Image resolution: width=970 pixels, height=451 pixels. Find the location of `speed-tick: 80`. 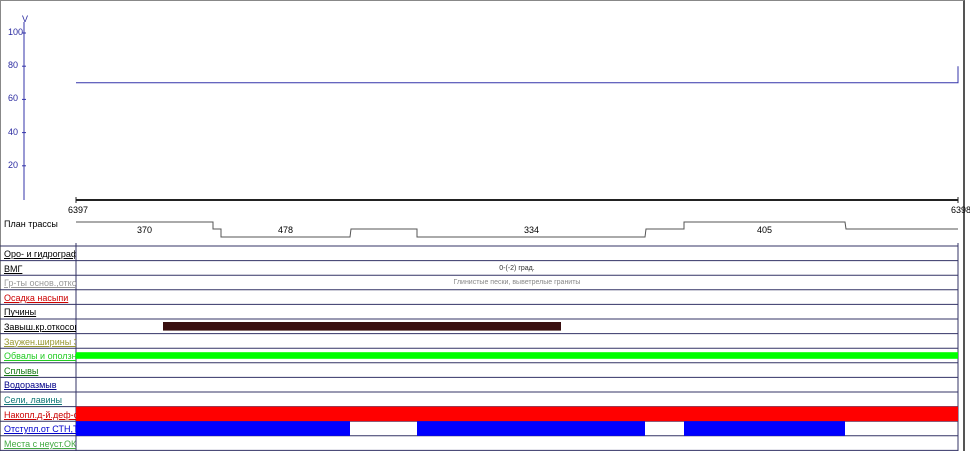

speed-tick: 80 is located at coordinates (13, 65).